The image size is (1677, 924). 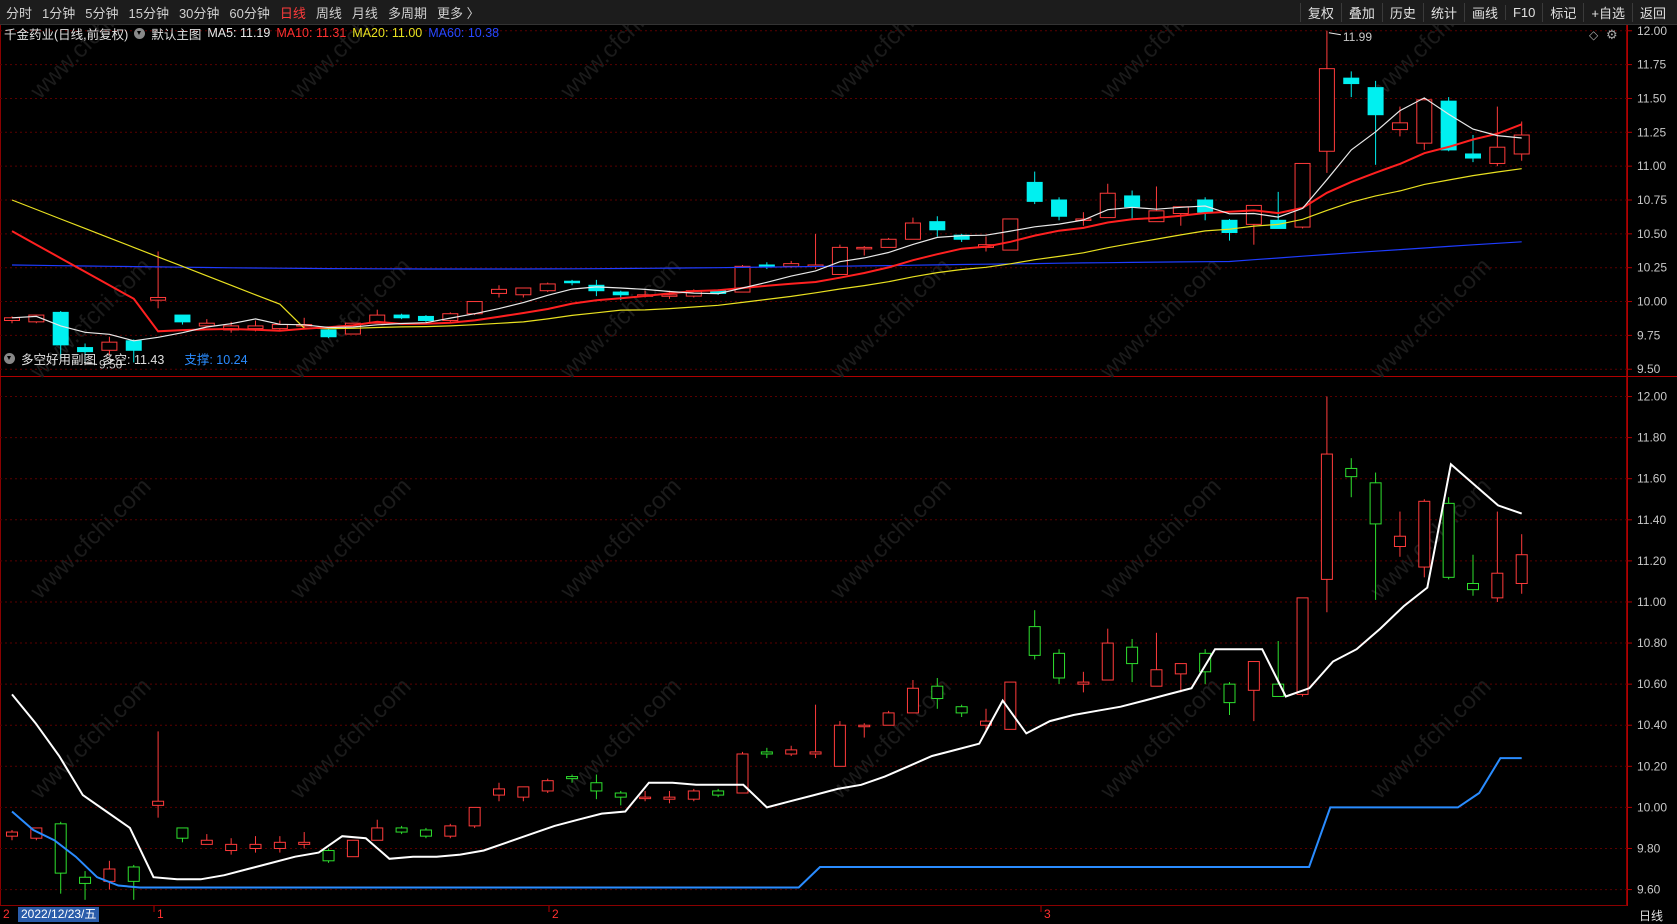 I want to click on period-tab-1: 1分钟, so click(x=58, y=12).